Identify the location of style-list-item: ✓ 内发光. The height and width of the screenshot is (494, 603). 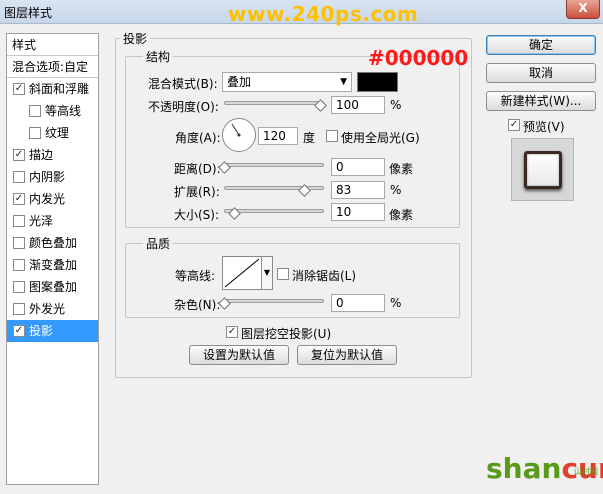
(52, 199).